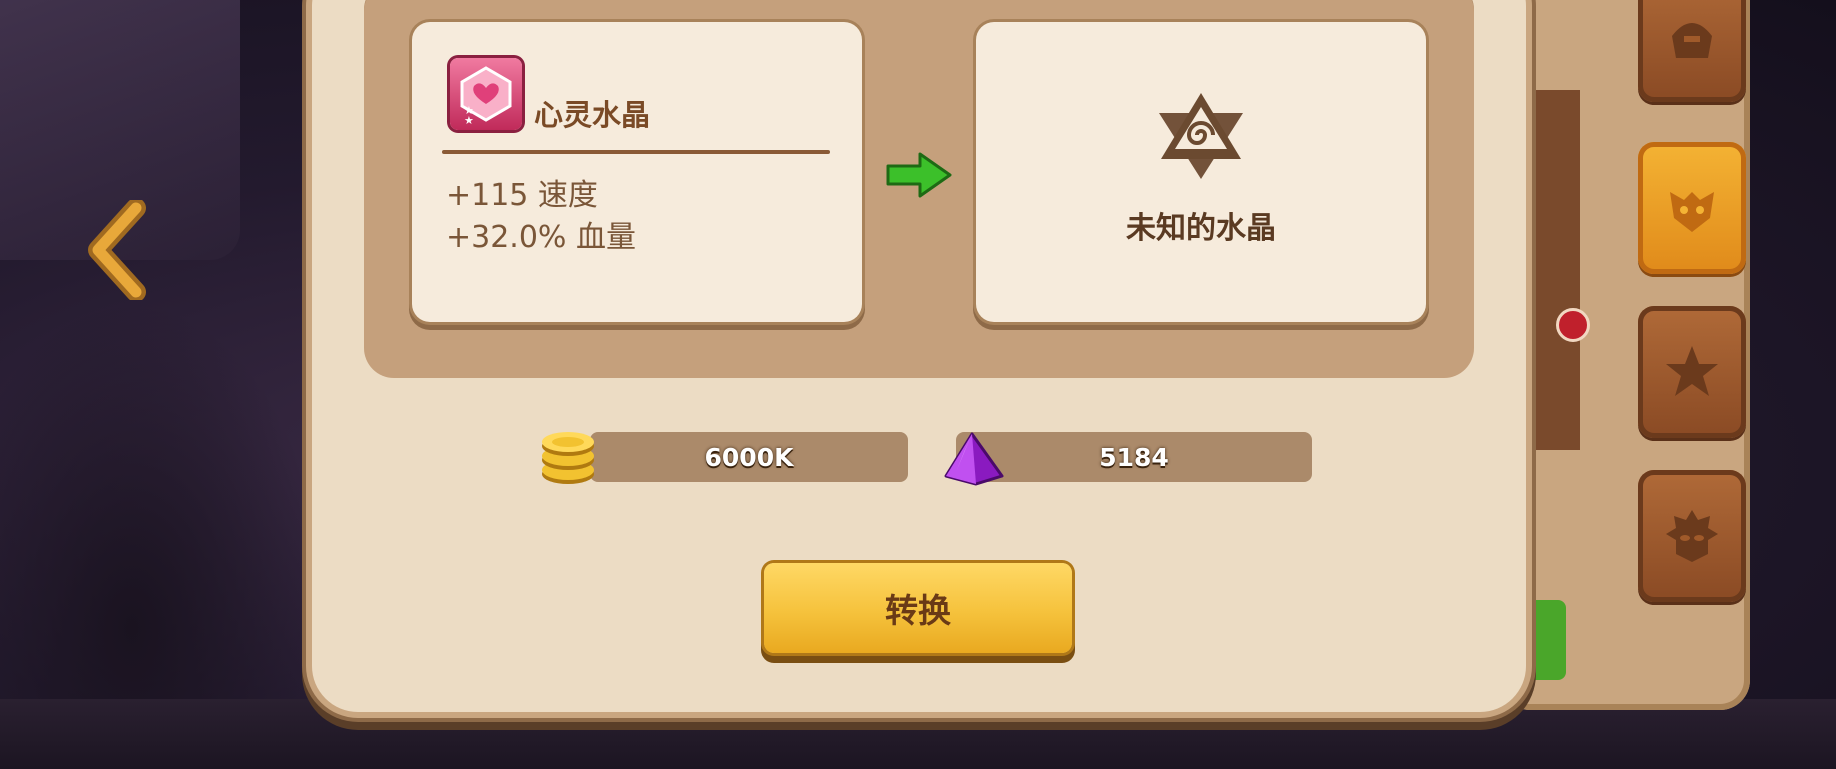 The height and width of the screenshot is (769, 1836). What do you see at coordinates (570, 458) in the screenshot?
I see `gold-coin-icon` at bounding box center [570, 458].